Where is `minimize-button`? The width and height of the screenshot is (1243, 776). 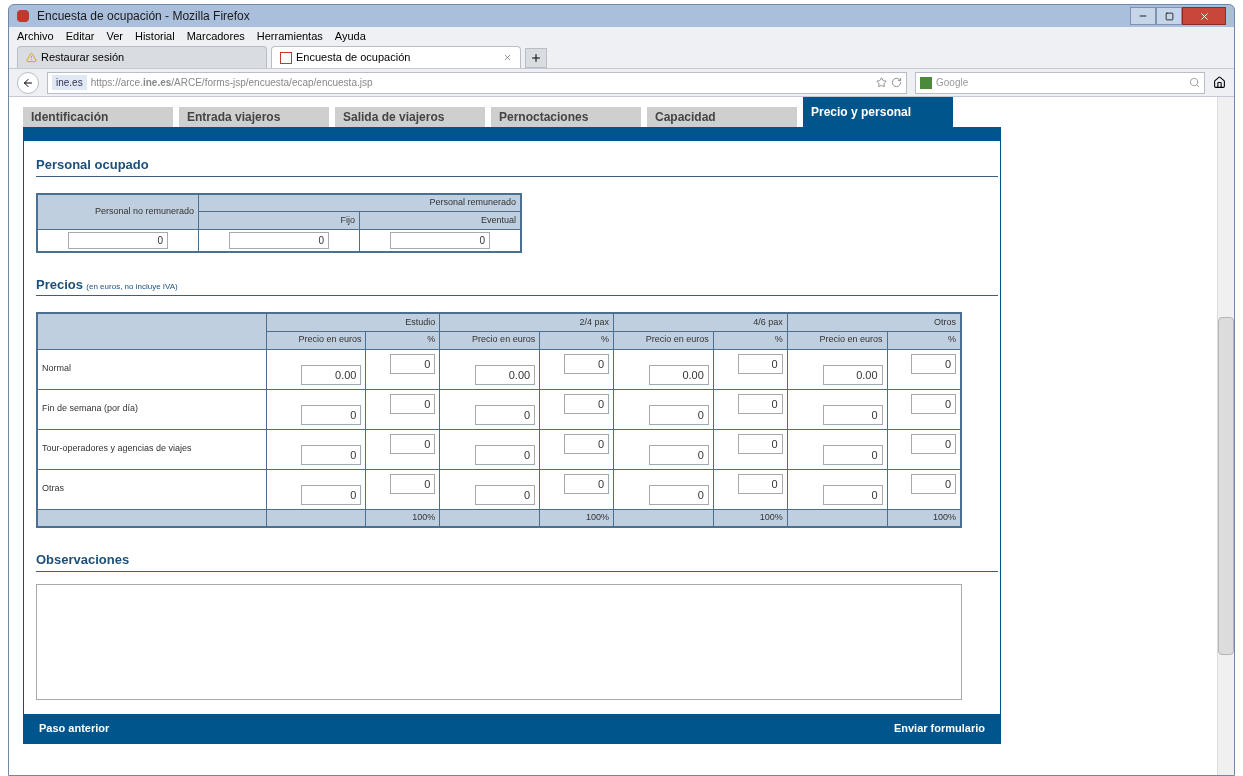 minimize-button is located at coordinates (1143, 16).